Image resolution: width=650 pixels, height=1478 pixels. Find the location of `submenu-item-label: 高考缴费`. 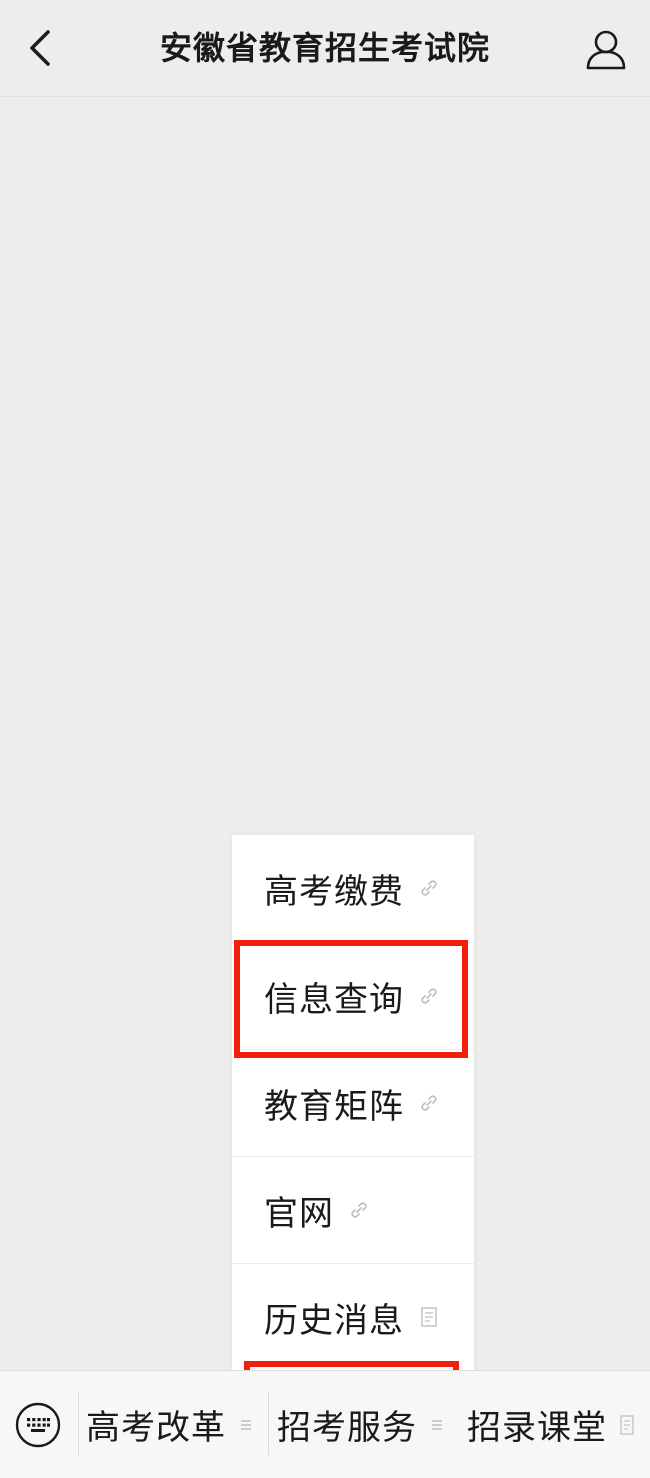

submenu-item-label: 高考缴费 is located at coordinates (334, 891).